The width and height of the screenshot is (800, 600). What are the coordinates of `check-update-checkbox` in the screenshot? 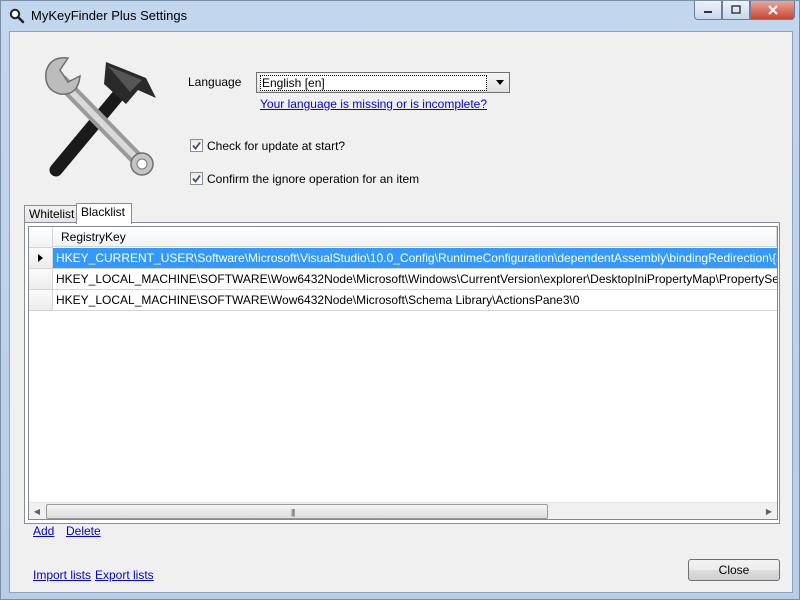 It's located at (196, 145).